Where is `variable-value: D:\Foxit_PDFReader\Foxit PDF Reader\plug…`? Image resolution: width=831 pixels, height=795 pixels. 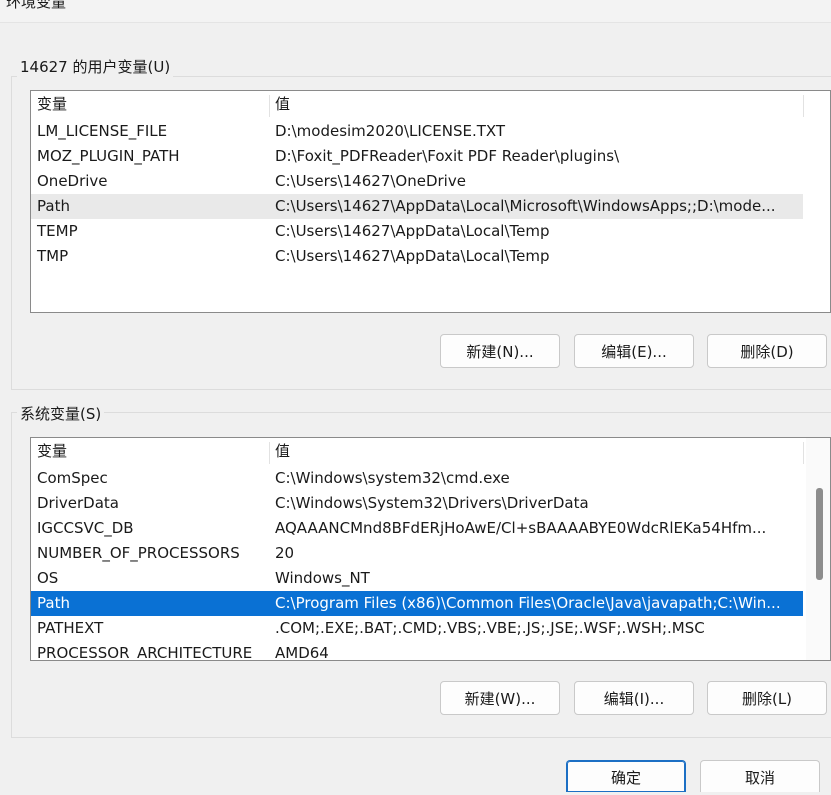 variable-value: D:\Foxit_PDFReader\Foxit PDF Reader\plug… is located at coordinates (447, 156).